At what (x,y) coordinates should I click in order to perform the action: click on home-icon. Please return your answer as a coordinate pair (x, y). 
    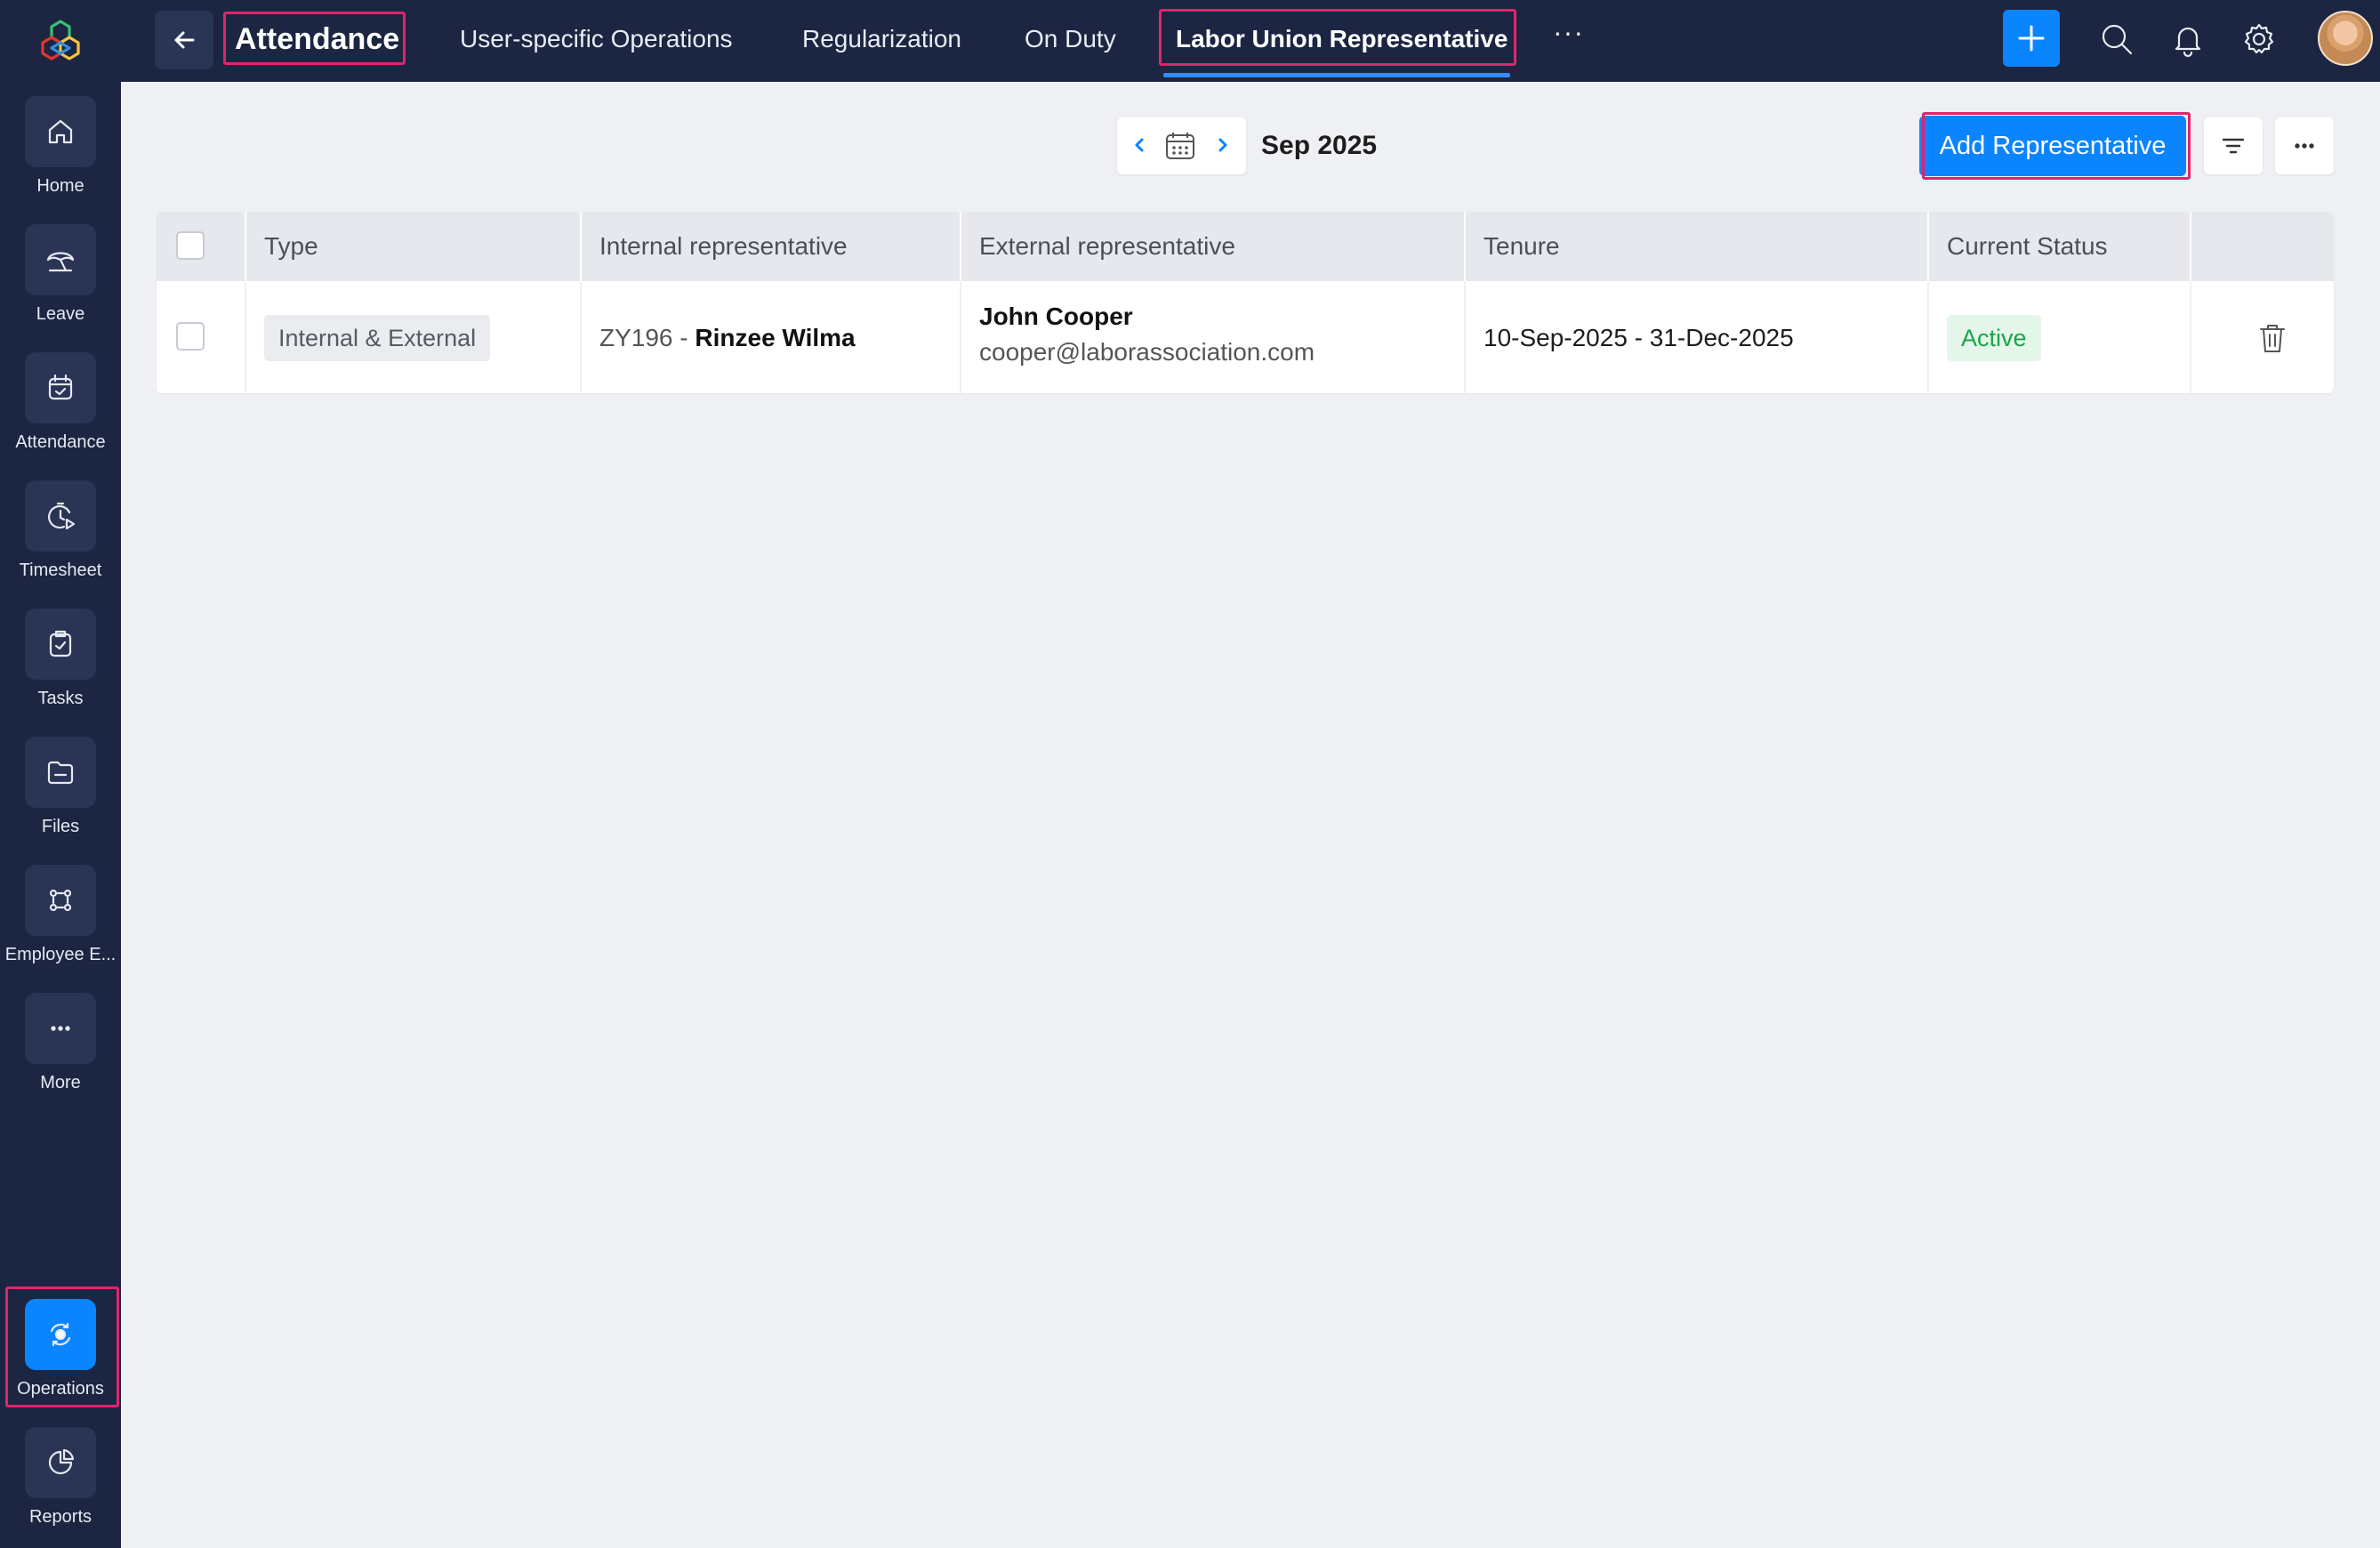
    Looking at the image, I should click on (60, 131).